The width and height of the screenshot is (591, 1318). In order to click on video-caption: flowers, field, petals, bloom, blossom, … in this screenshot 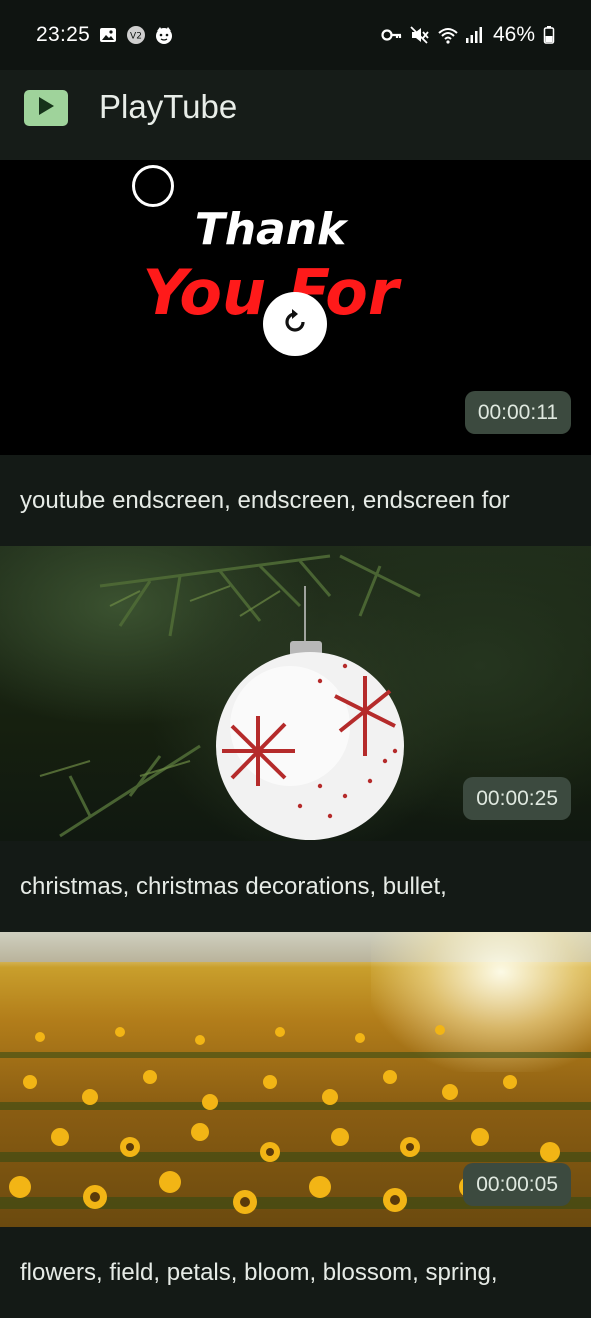, I will do `click(259, 1273)`.